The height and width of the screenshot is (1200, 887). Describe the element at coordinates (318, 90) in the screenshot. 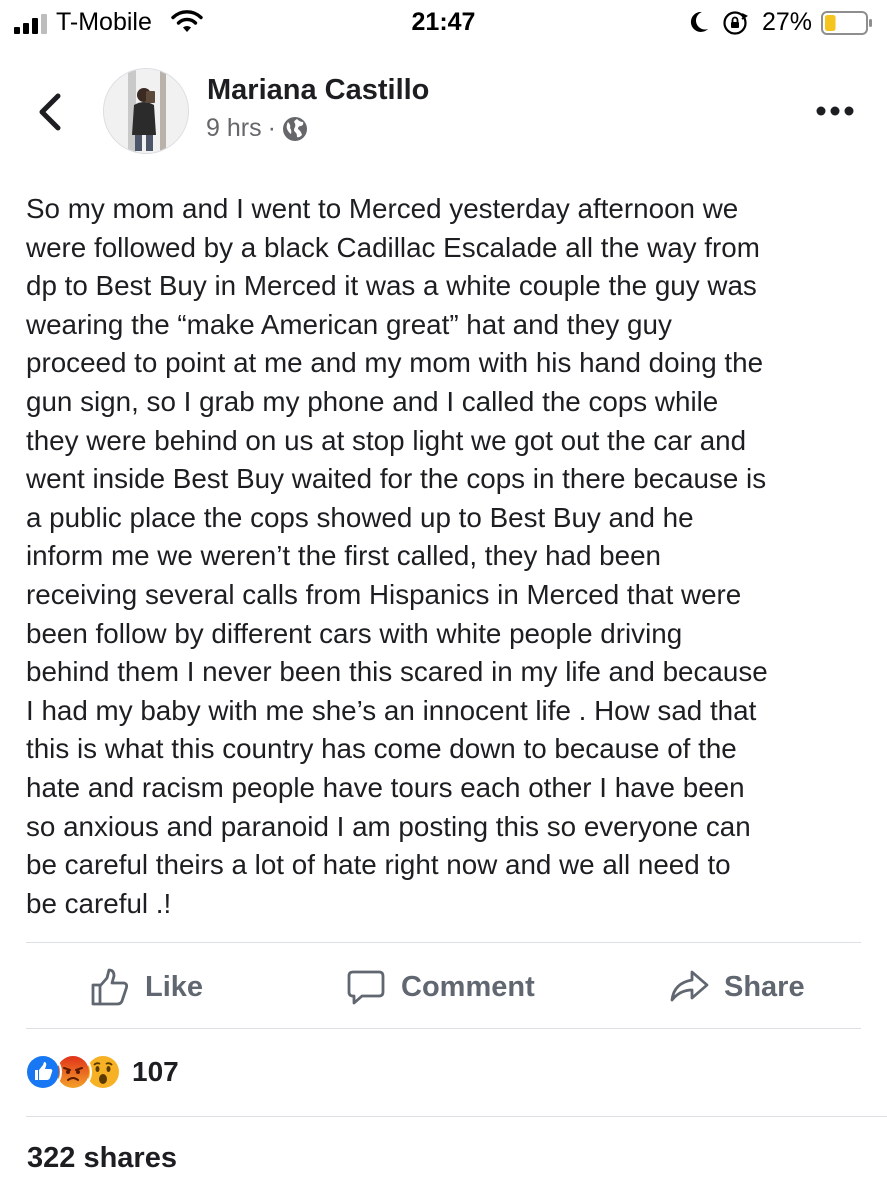

I see `author-name: Mariana Castillo` at that location.